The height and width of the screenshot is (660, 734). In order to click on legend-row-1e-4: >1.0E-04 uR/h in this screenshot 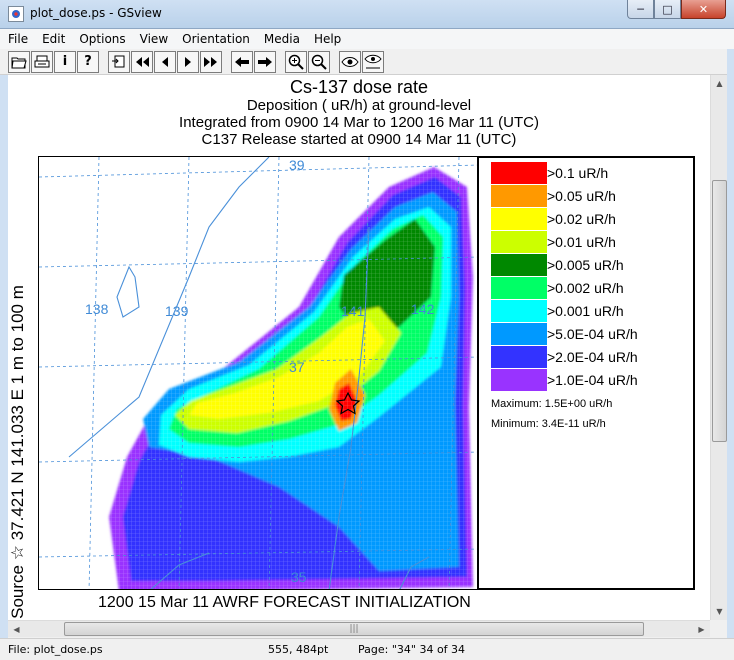, I will do `click(564, 380)`.